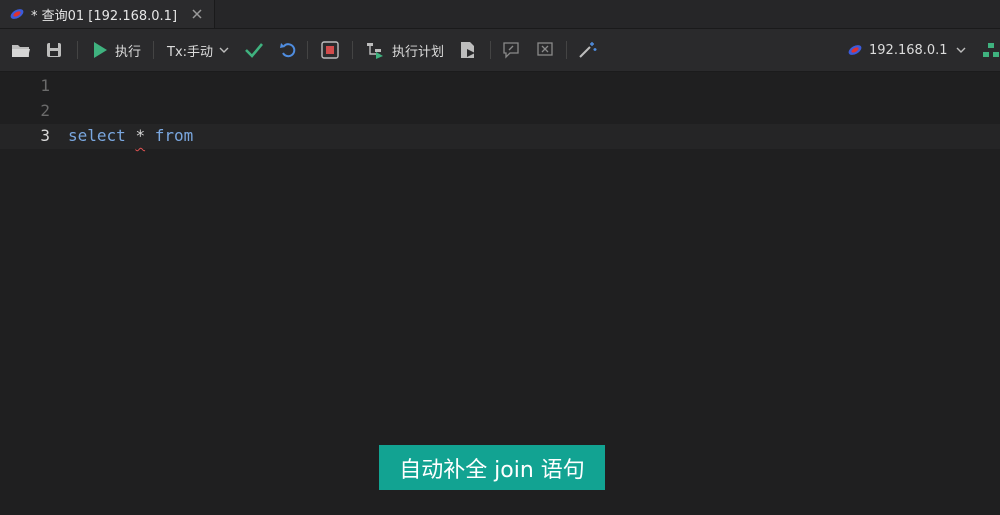 Image resolution: width=1000 pixels, height=515 pixels. I want to click on toolbar: 执行 Tx:手动 执行计划 192.168.0.1, so click(500, 50).